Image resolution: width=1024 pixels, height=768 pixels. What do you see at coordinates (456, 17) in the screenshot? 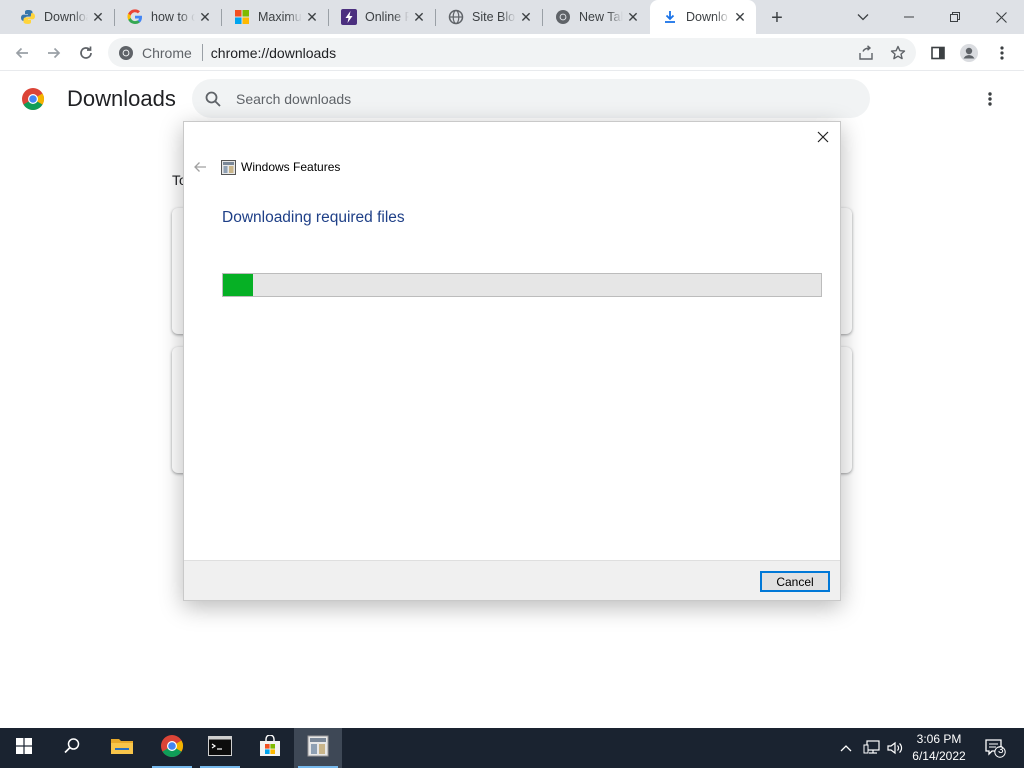
I see `globe-icon` at bounding box center [456, 17].